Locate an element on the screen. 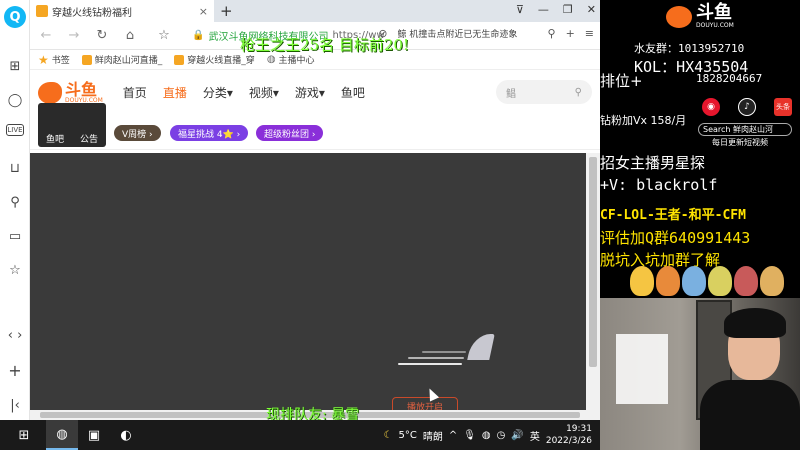 The width and height of the screenshot is (800, 450). rank-number: 1828204667 is located at coordinates (729, 78).